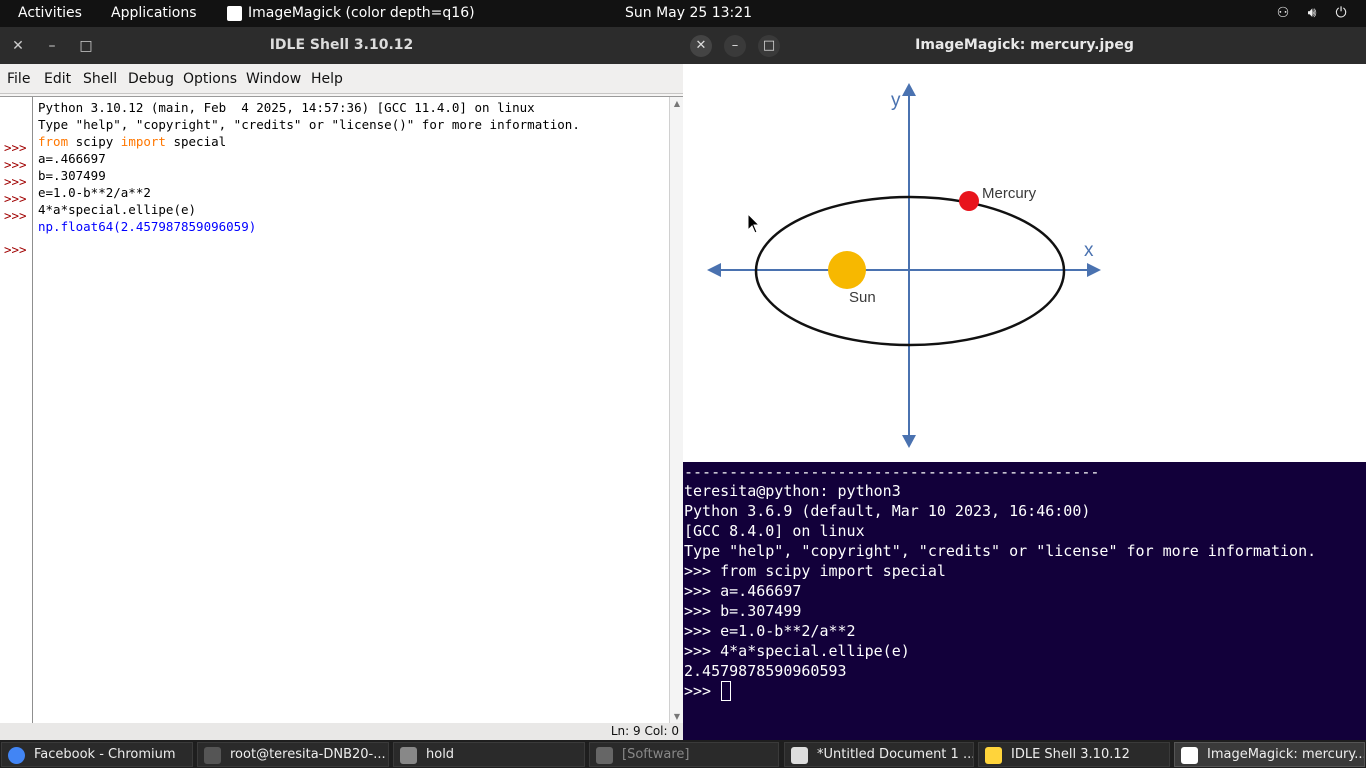  What do you see at coordinates (797, 651) in the screenshot?
I see `terminal-line: >>> 4*a*special.ellipe(e)` at bounding box center [797, 651].